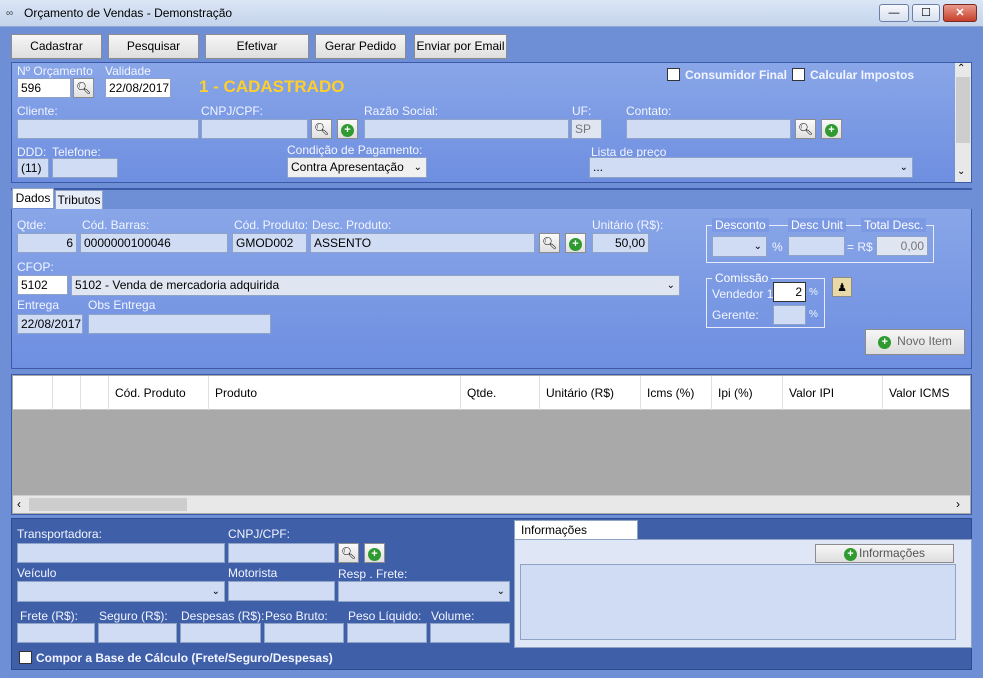  What do you see at coordinates (751, 167) in the screenshot?
I see `lista-preco-select: ... ⌄` at bounding box center [751, 167].